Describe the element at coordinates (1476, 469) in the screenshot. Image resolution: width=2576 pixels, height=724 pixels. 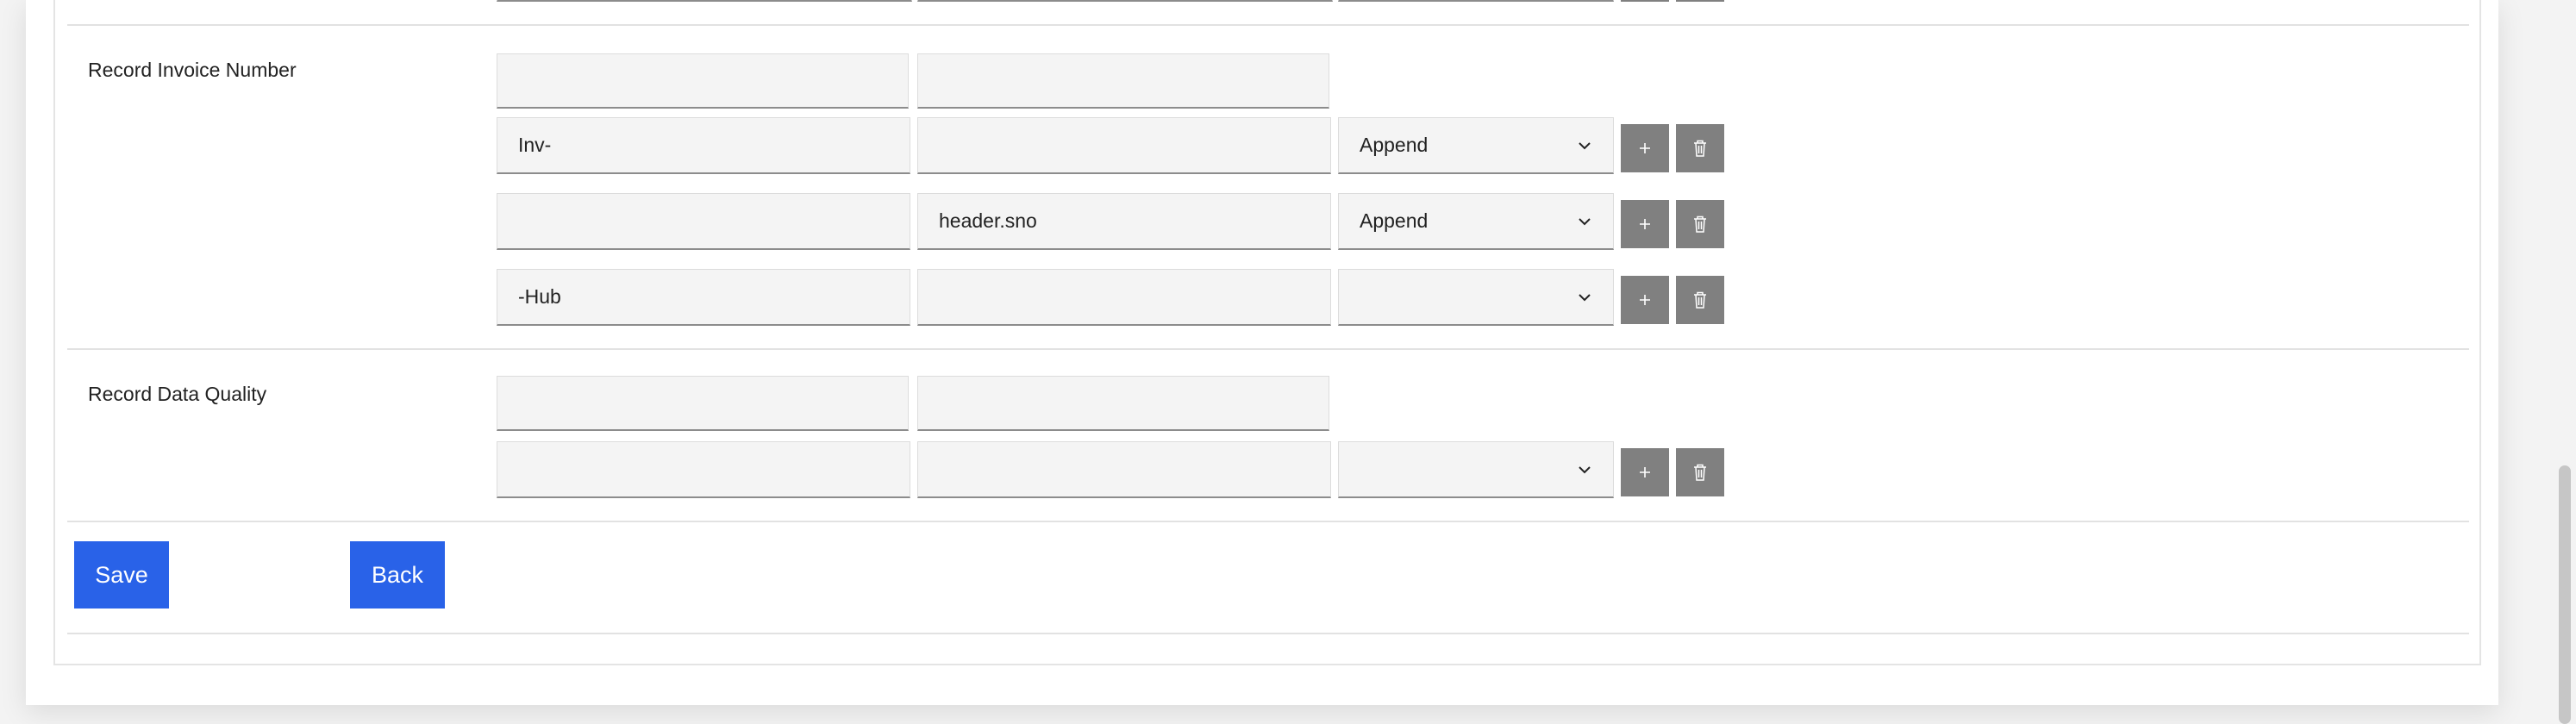
I see `quality-row-1-operation-select` at that location.